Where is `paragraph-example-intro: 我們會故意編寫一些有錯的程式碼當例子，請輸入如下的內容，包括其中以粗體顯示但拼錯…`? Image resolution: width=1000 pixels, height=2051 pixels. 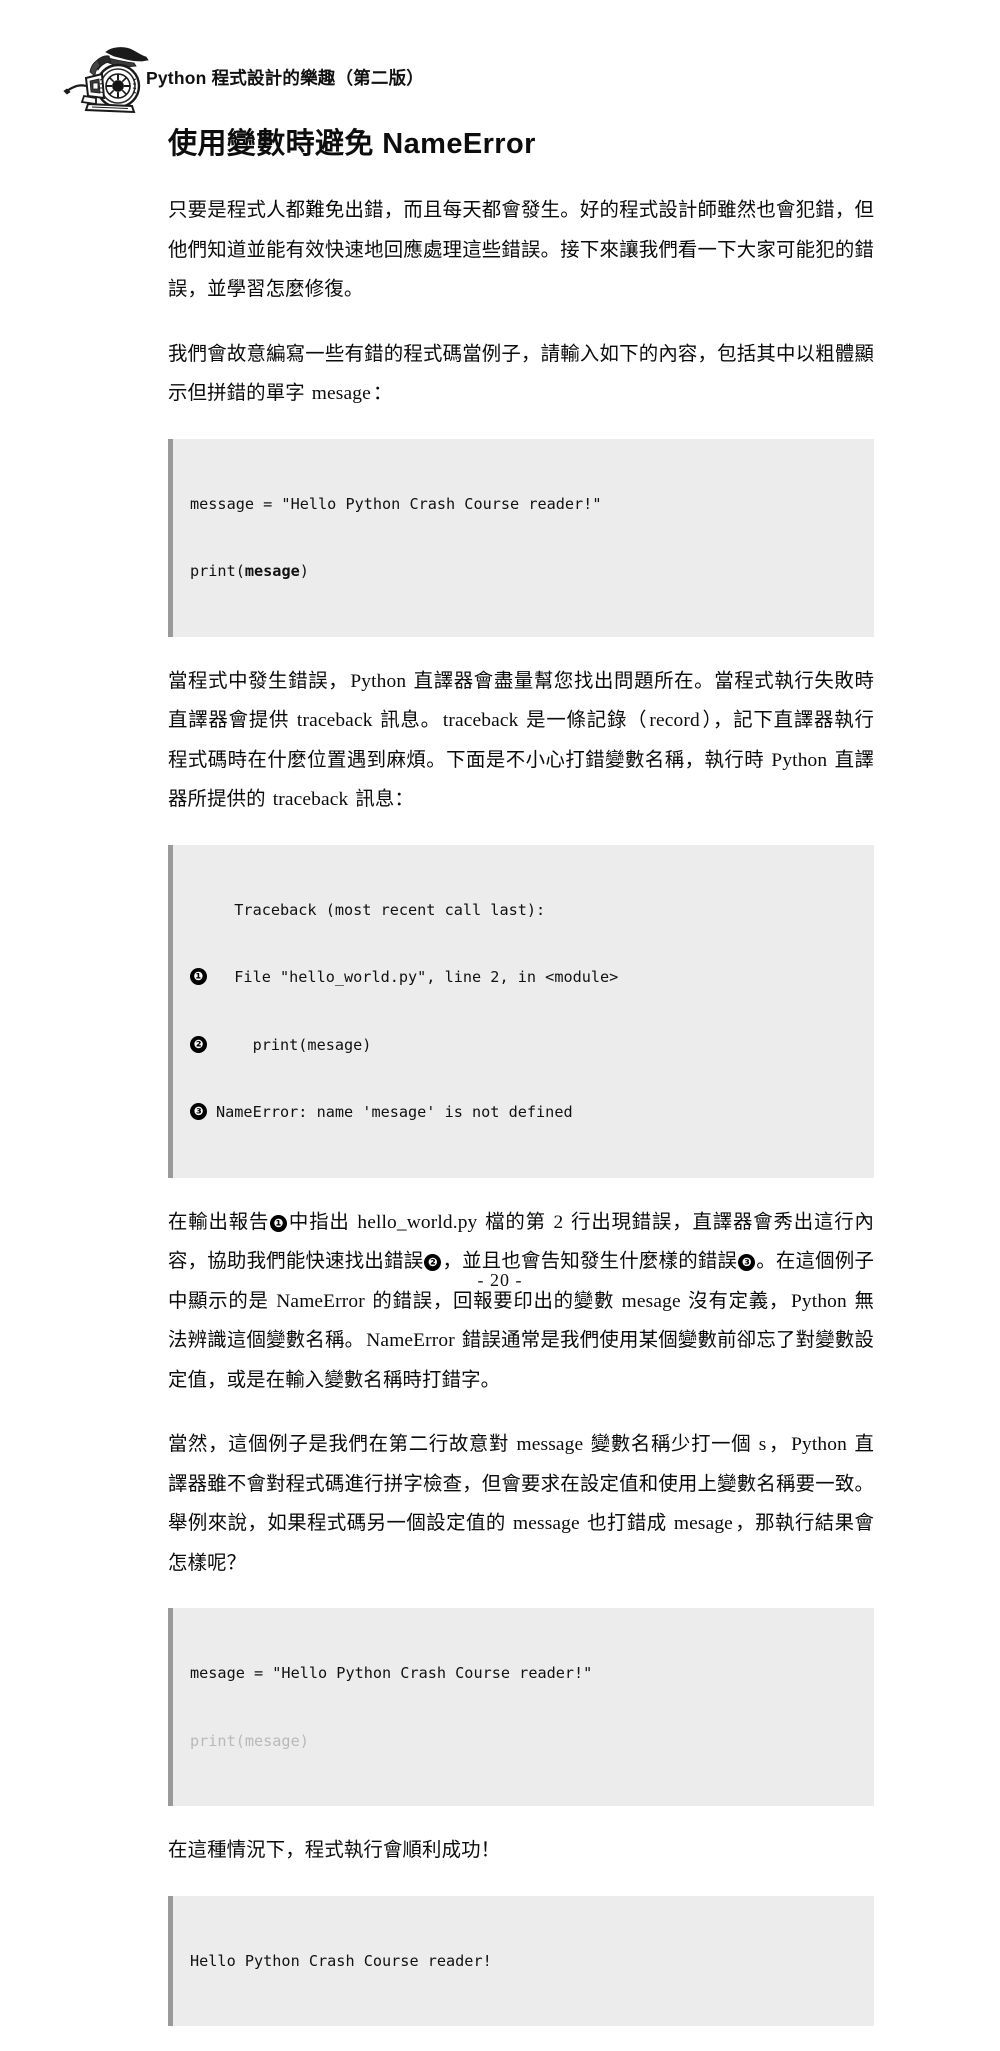
paragraph-example-intro: 我們會故意編寫一些有錯的程式碼當例子，請輸入如下的內容，包括其中以粗體顯示但拼錯… is located at coordinates (521, 374).